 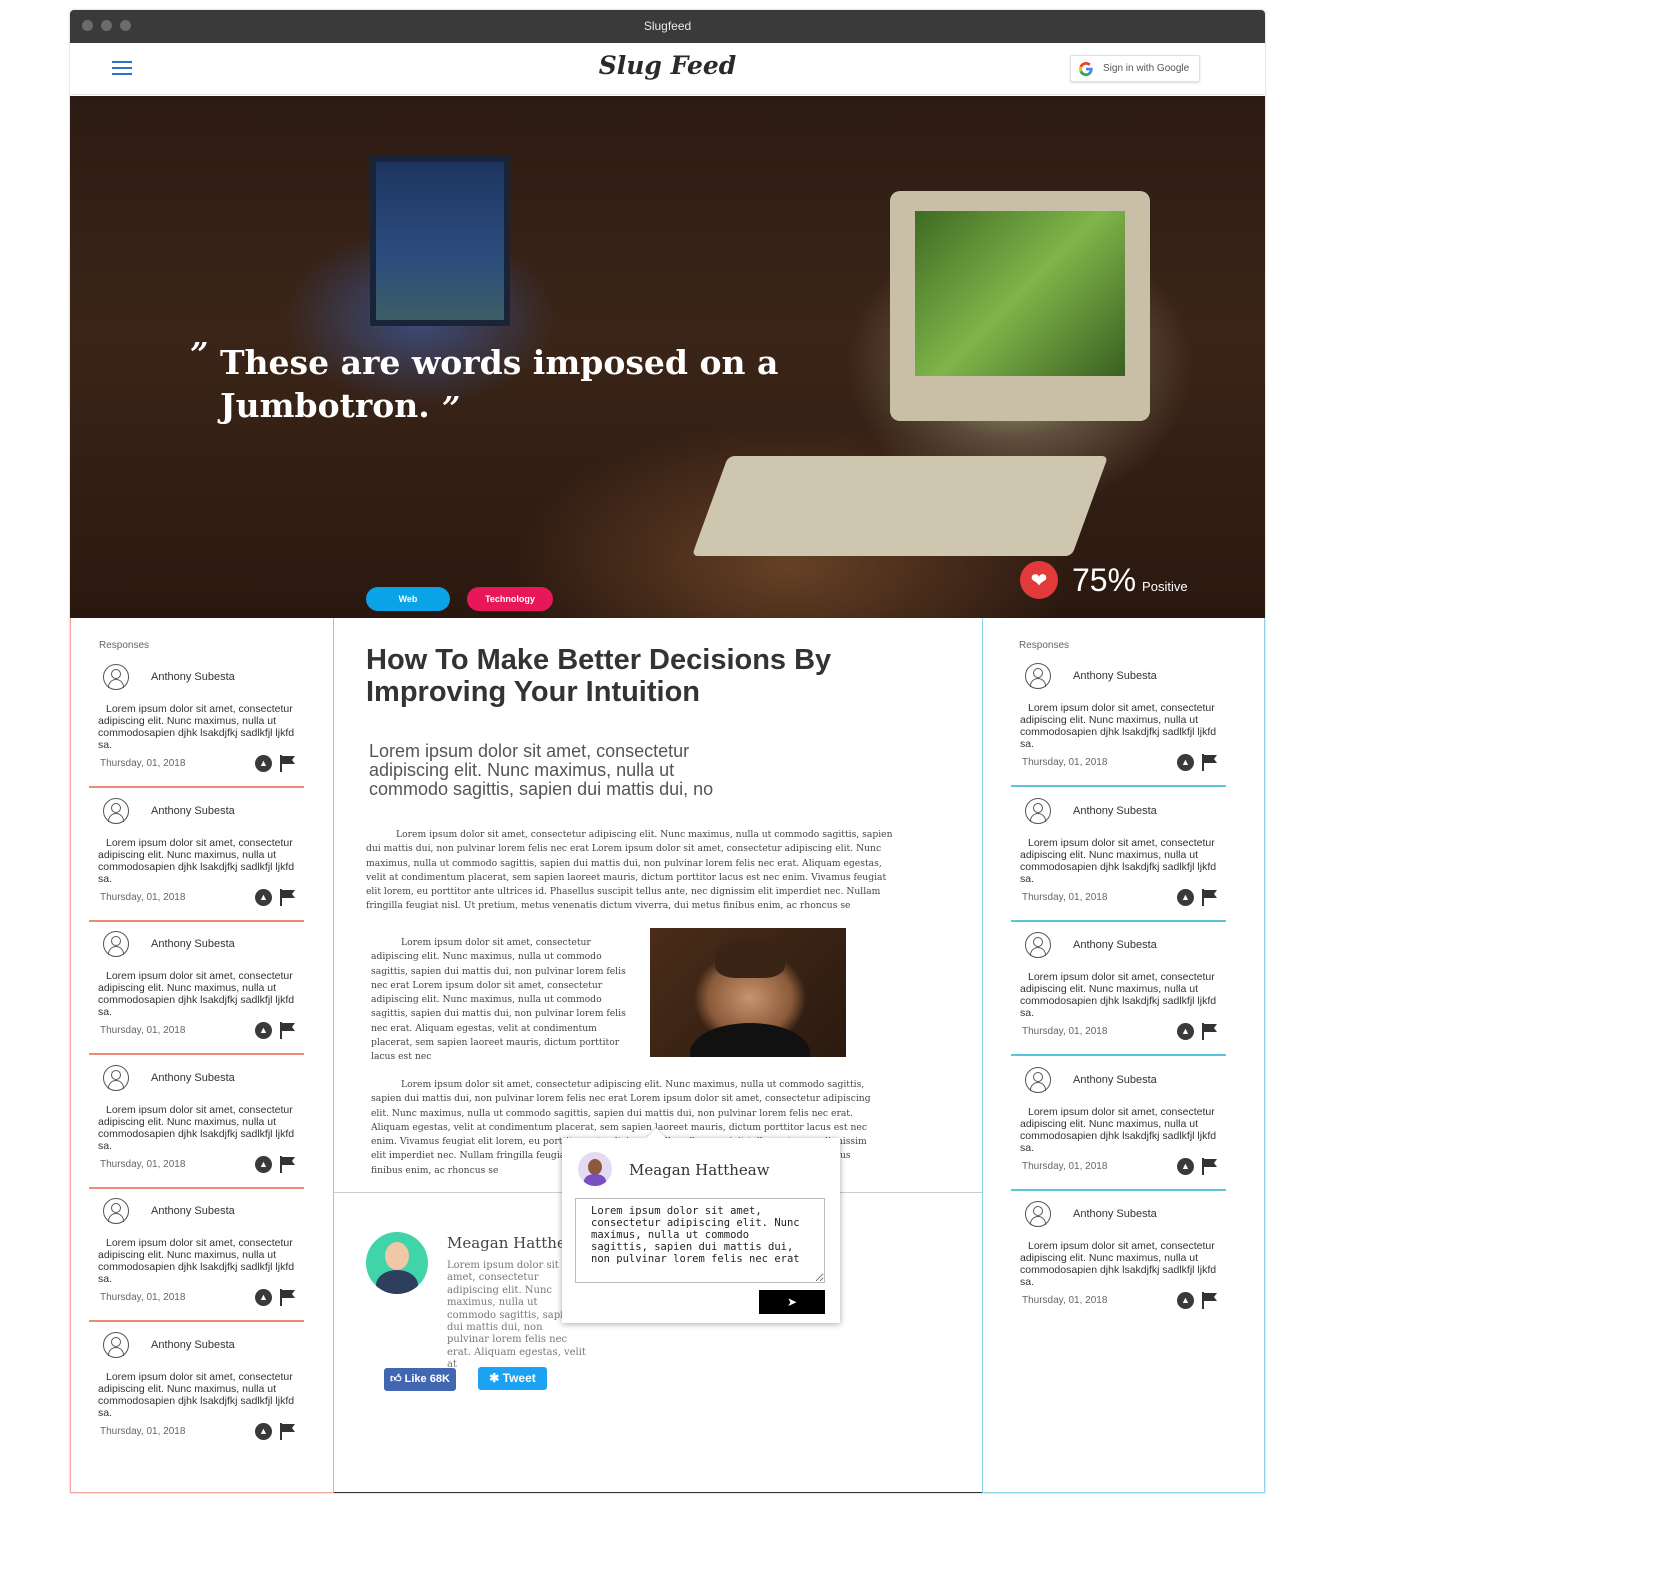 What do you see at coordinates (494, 1378) in the screenshot?
I see `twitter-bird-icon: ✱` at bounding box center [494, 1378].